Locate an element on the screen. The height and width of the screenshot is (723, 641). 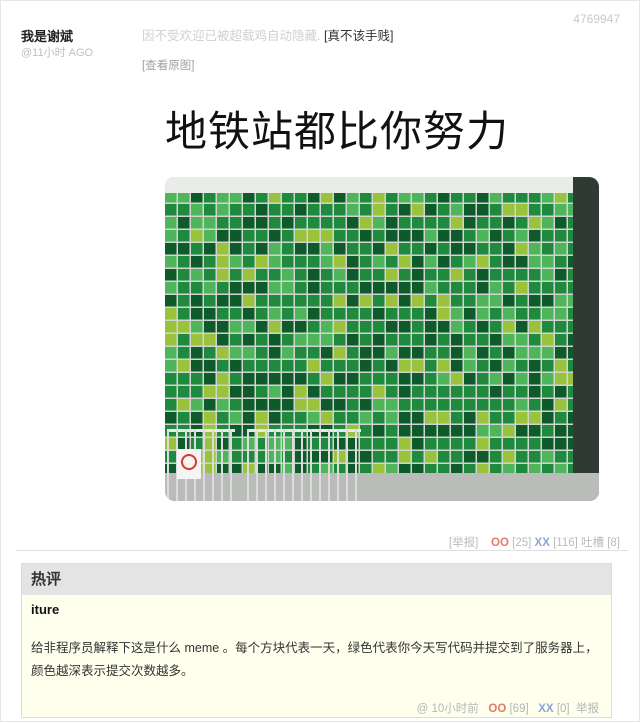
comments-link: 吐槽 [8] is located at coordinates (600, 543).